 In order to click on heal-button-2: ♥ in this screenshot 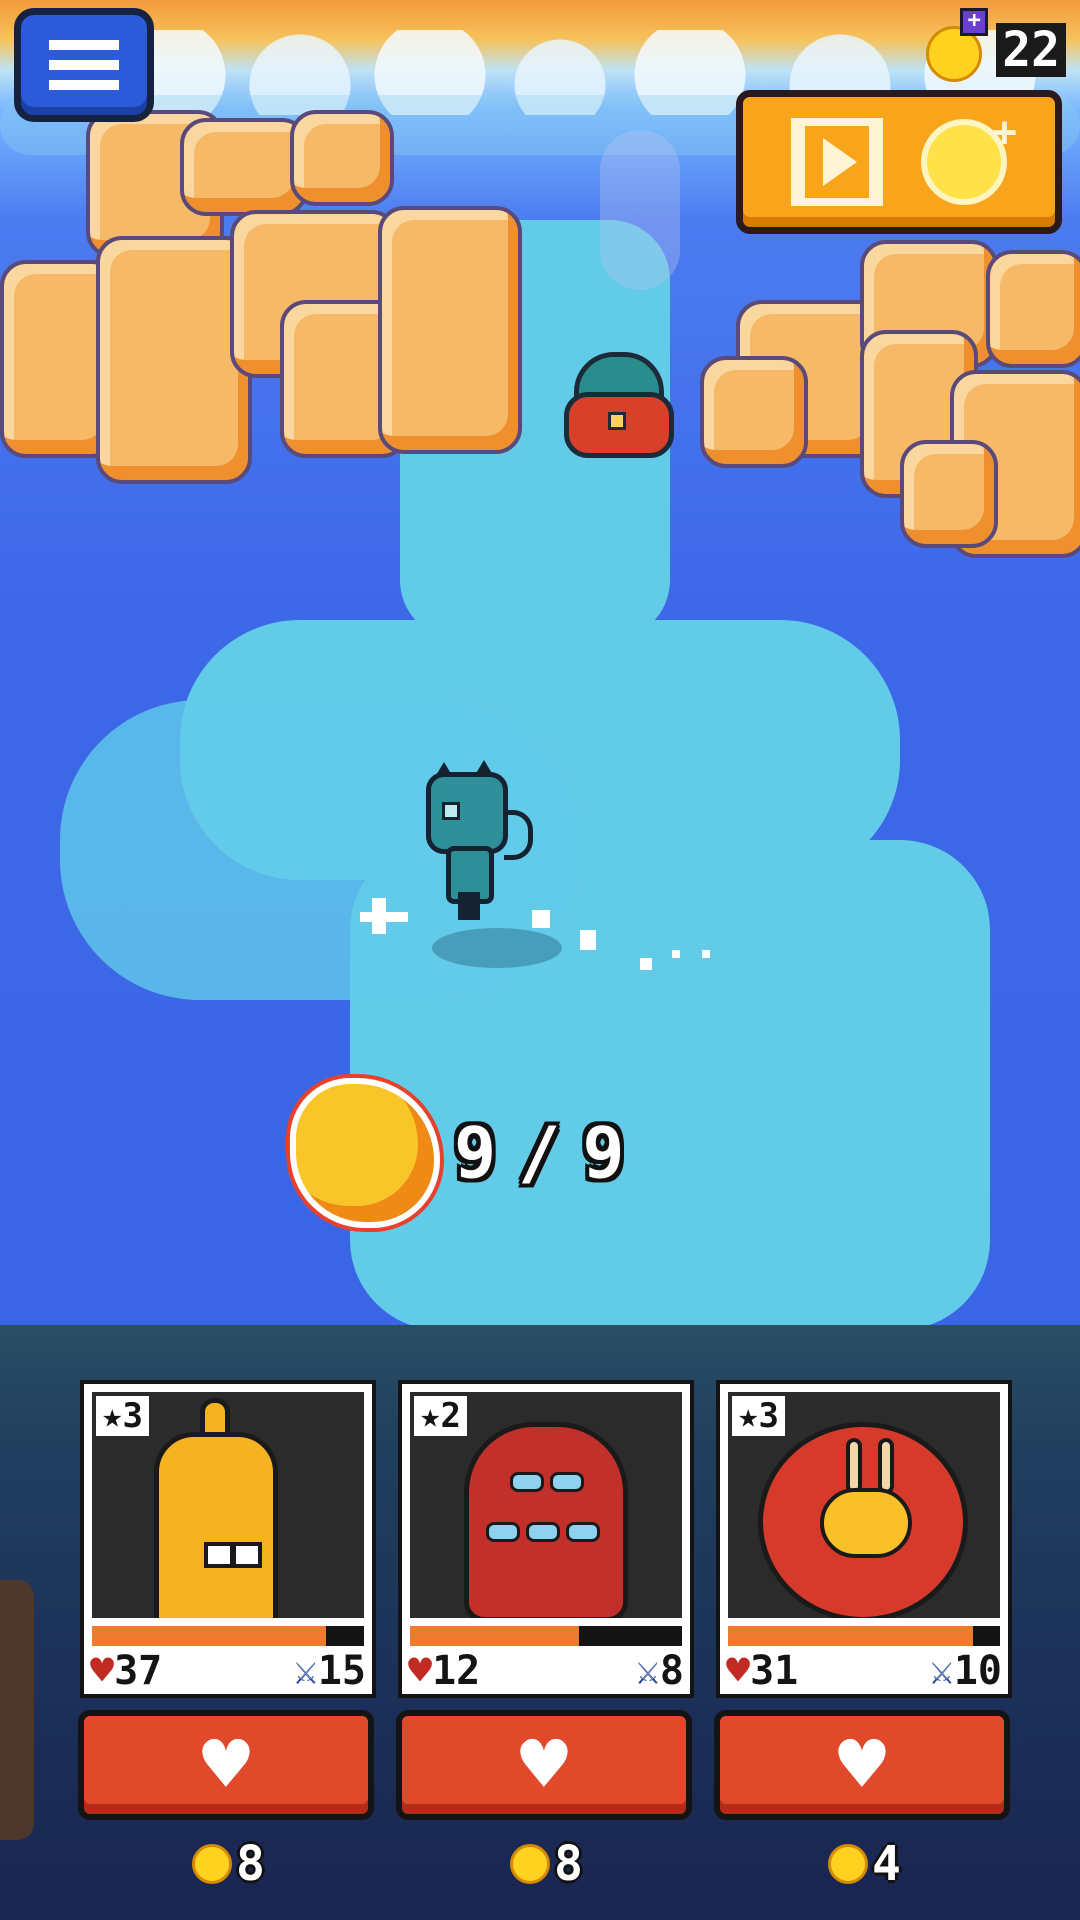, I will do `click(544, 1765)`.